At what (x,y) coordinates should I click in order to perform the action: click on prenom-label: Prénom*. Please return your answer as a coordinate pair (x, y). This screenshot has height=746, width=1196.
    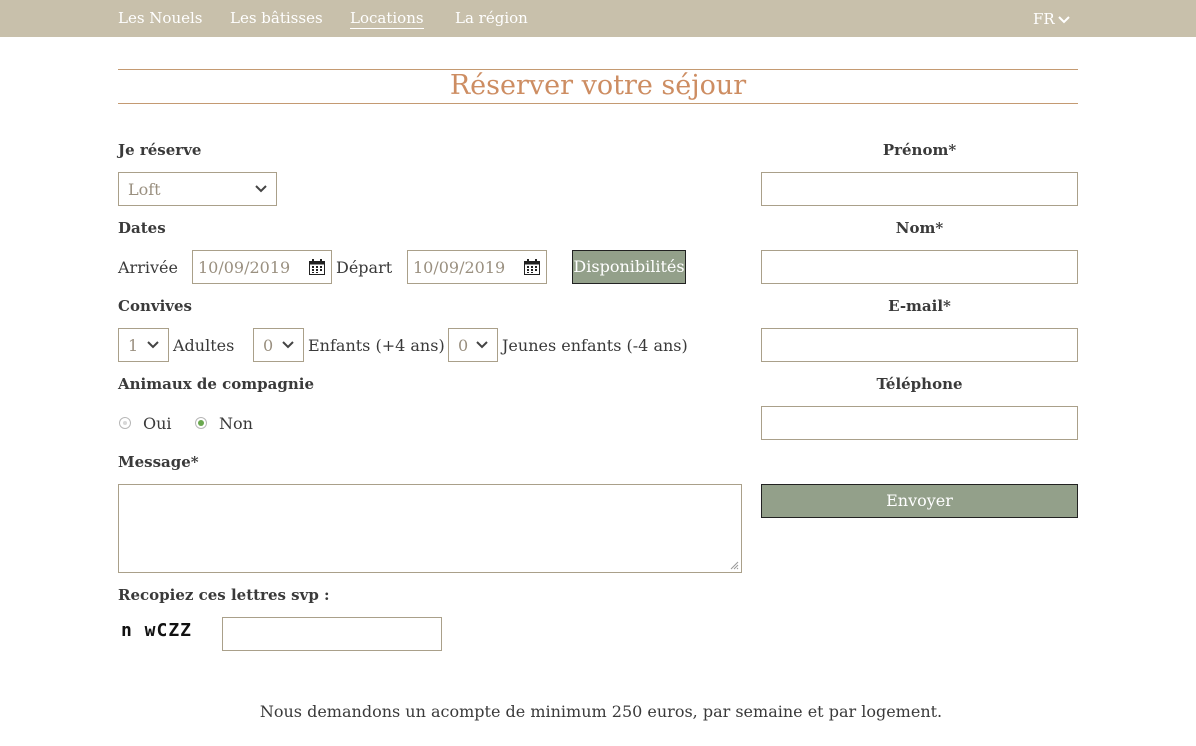
    Looking at the image, I should click on (919, 150).